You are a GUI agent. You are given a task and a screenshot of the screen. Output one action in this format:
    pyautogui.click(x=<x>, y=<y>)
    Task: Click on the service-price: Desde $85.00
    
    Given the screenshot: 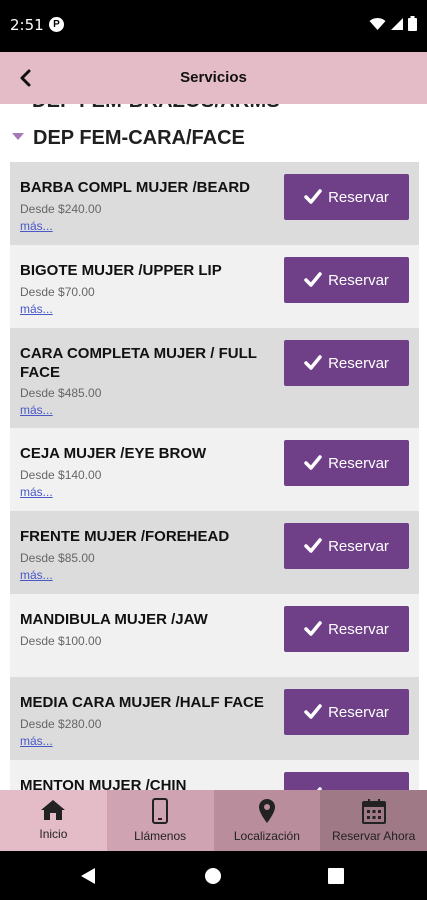 What is the action you would take?
    pyautogui.click(x=57, y=558)
    